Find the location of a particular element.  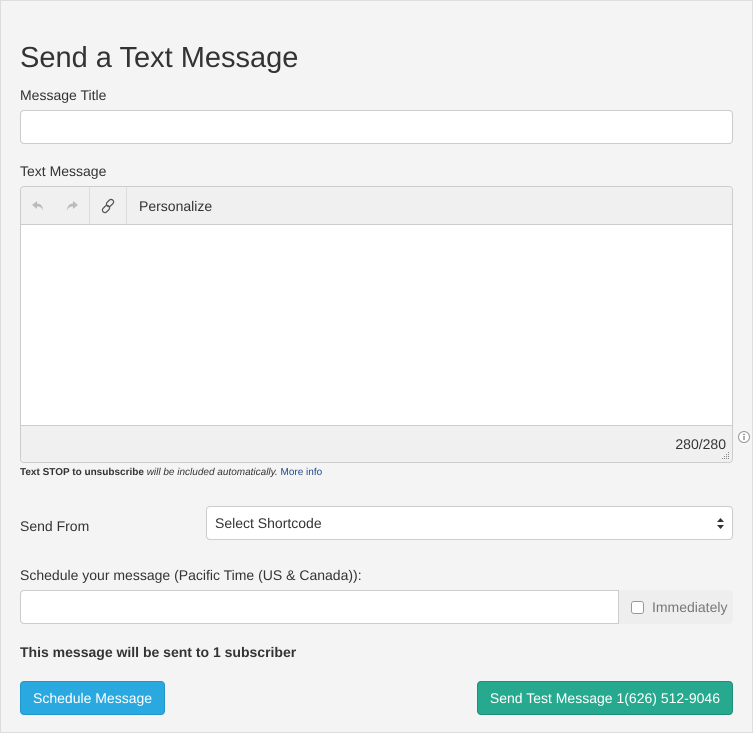

unsubscribe-note: Text STOP to unsubscribe will be included automatically. More info is located at coordinates (171, 472).